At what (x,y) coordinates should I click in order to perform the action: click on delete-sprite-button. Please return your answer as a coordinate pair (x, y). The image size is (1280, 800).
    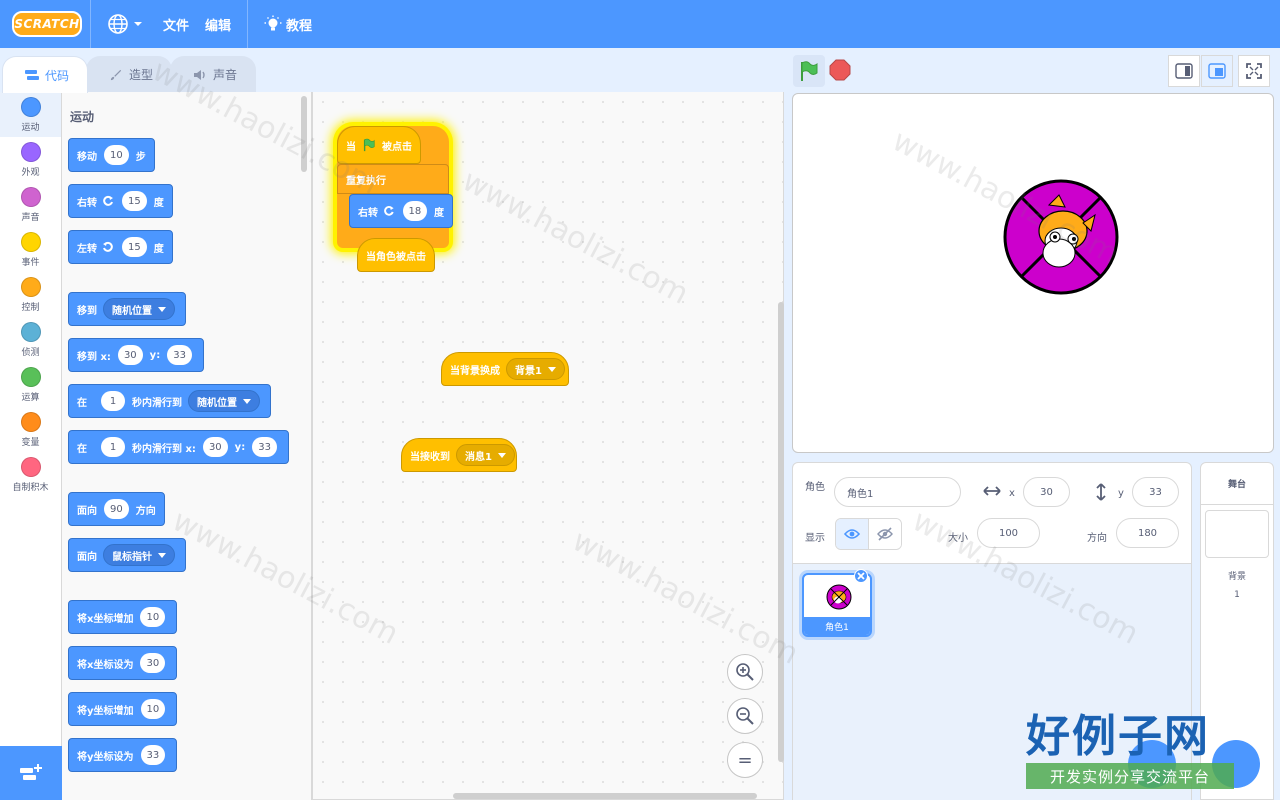
    Looking at the image, I should click on (861, 576).